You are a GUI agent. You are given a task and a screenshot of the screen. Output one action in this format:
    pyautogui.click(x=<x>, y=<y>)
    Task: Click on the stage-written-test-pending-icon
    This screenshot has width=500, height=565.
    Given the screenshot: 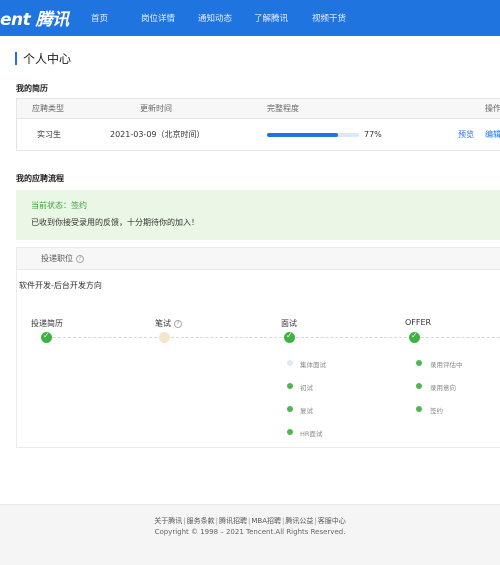 What is the action you would take?
    pyautogui.click(x=164, y=337)
    